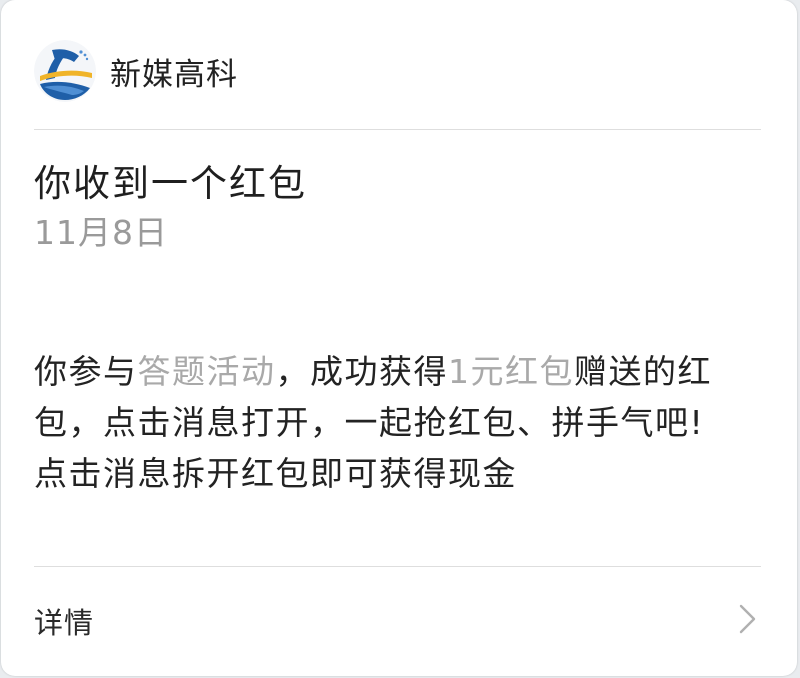 Image resolution: width=800 pixels, height=678 pixels. I want to click on details-row: 详情, so click(397, 621).